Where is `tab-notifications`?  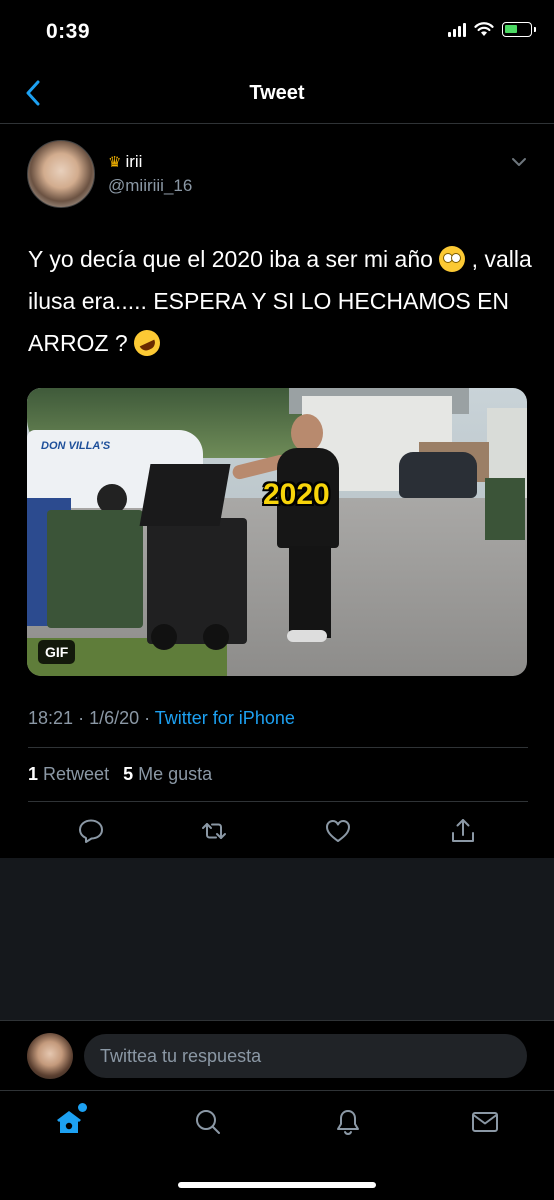 tab-notifications is located at coordinates (348, 1122).